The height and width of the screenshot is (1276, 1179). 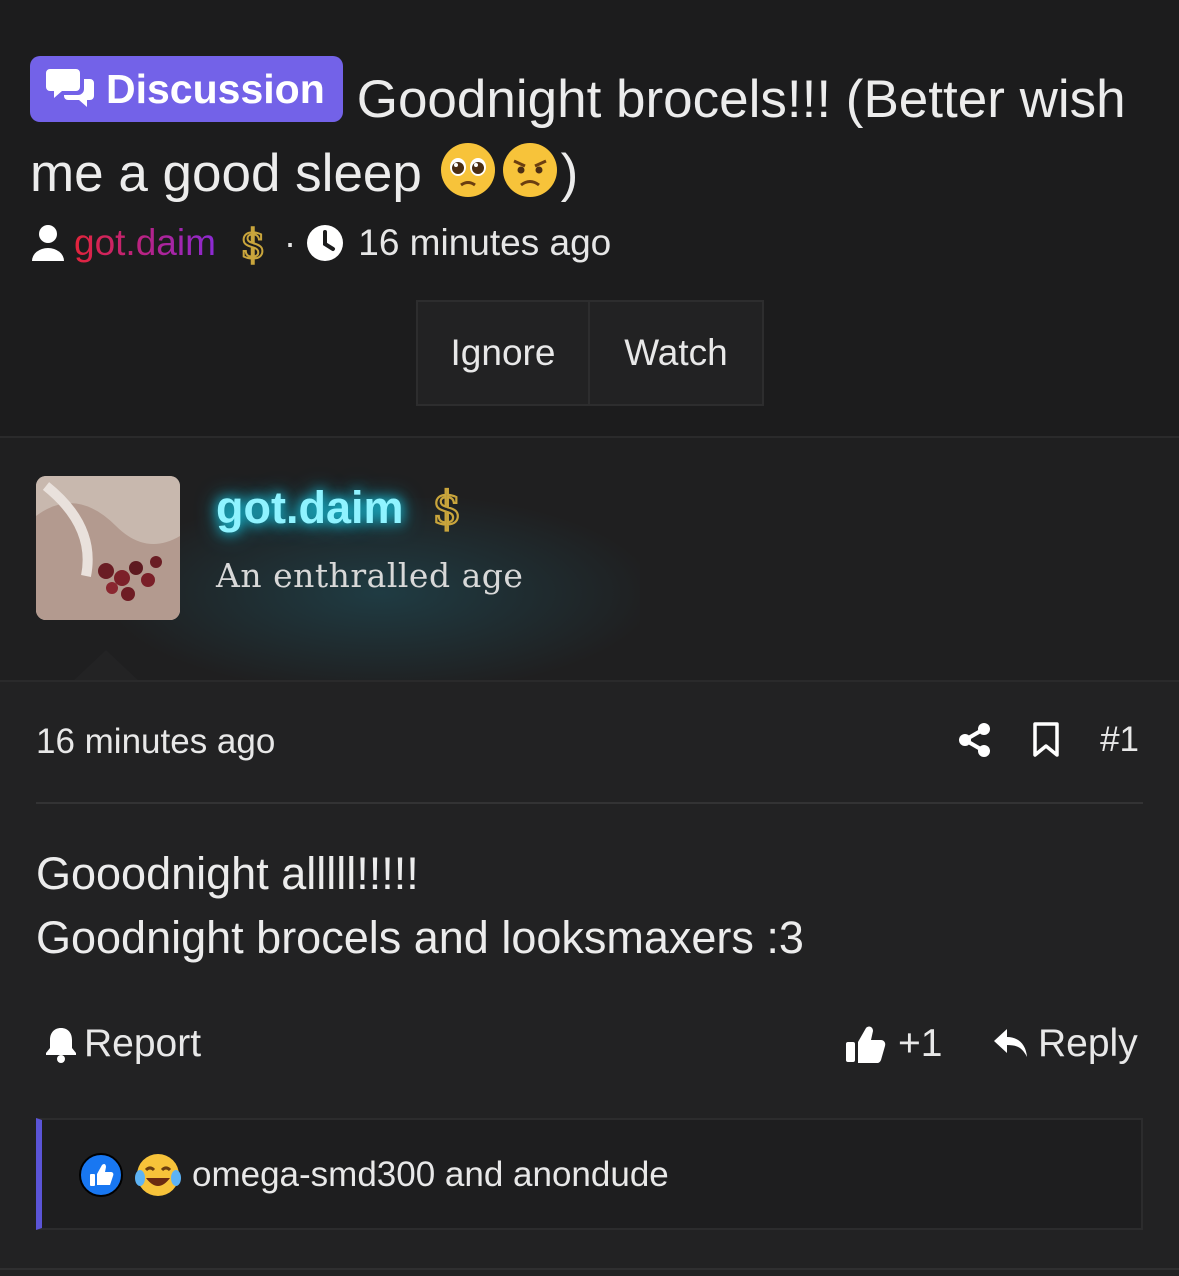 What do you see at coordinates (975, 740) in the screenshot?
I see `share-icon` at bounding box center [975, 740].